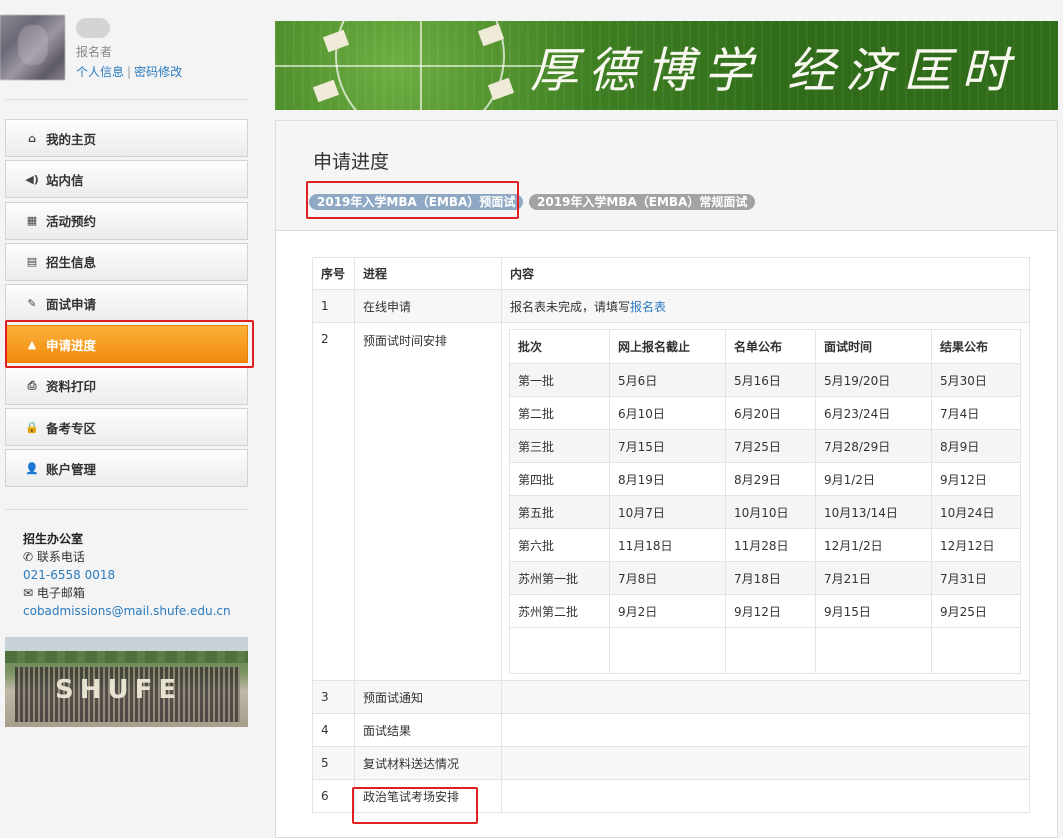  What do you see at coordinates (126, 427) in the screenshot?
I see `sidebar-item-7: 🔒 备考专区` at bounding box center [126, 427].